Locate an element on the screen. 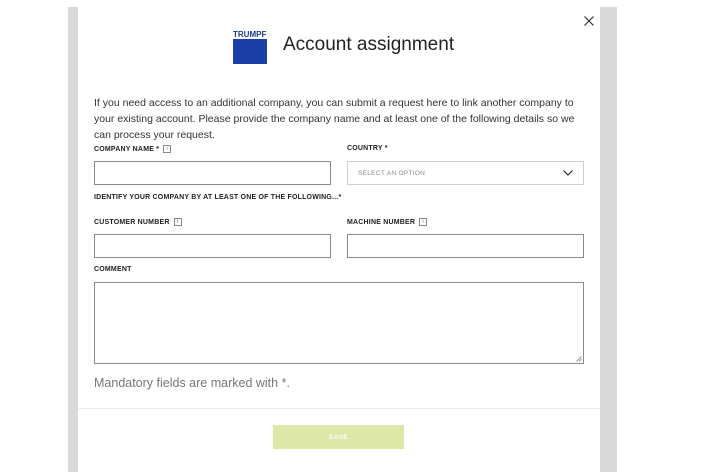  mandatory-note: Mandatory fields are marked with *. is located at coordinates (192, 383).